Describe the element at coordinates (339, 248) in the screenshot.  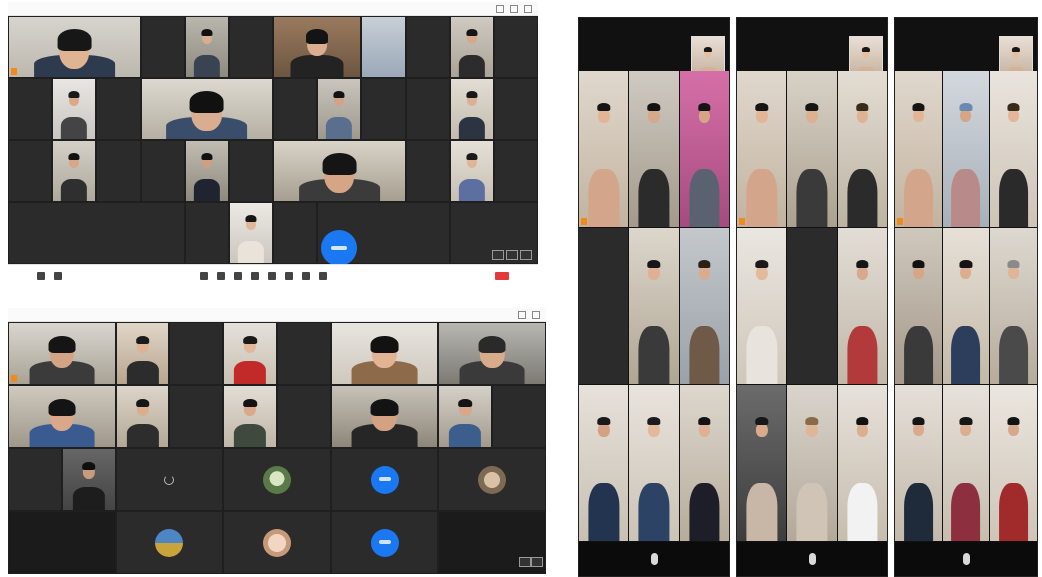
I see `avatar-icon` at that location.